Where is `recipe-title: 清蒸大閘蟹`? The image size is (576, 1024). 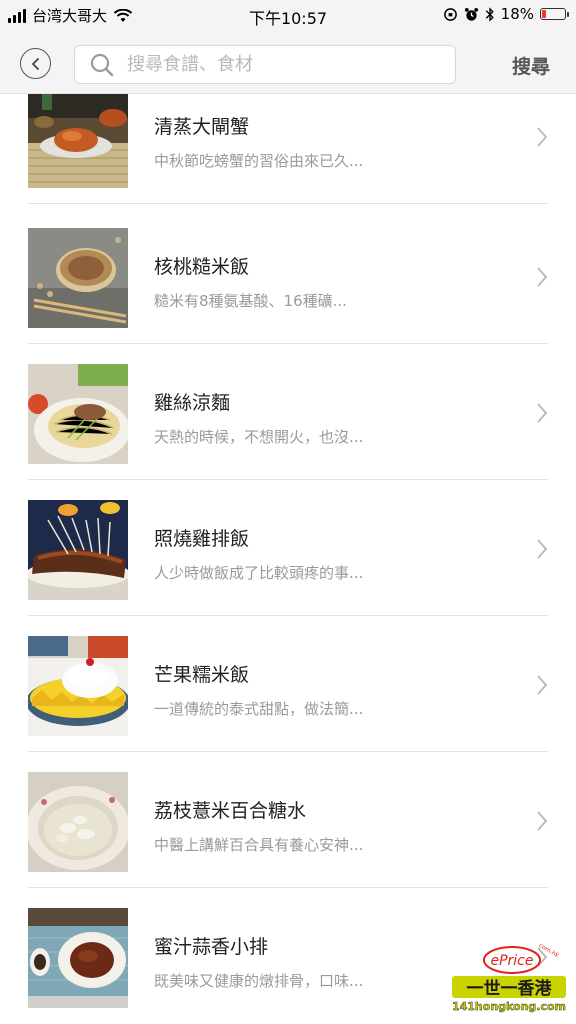
recipe-title: 清蒸大閘蟹 is located at coordinates (202, 127).